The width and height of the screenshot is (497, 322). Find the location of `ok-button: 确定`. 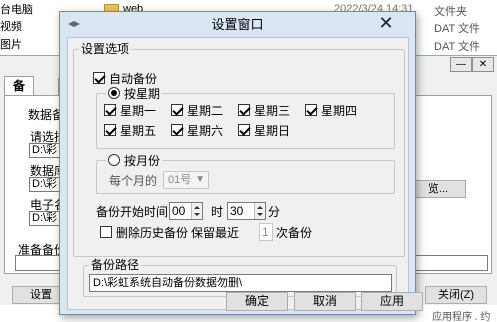

ok-button: 确定 is located at coordinates (257, 301).